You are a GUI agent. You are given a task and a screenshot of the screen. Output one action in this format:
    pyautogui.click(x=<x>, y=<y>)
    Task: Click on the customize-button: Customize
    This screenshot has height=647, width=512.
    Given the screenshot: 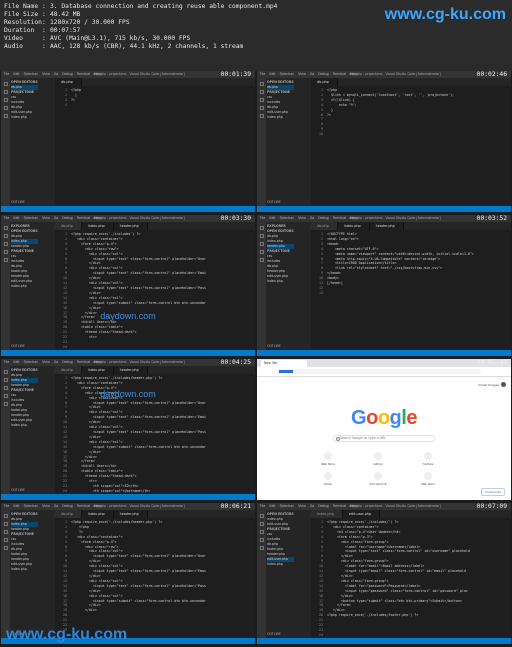 What is the action you would take?
    pyautogui.click(x=493, y=492)
    